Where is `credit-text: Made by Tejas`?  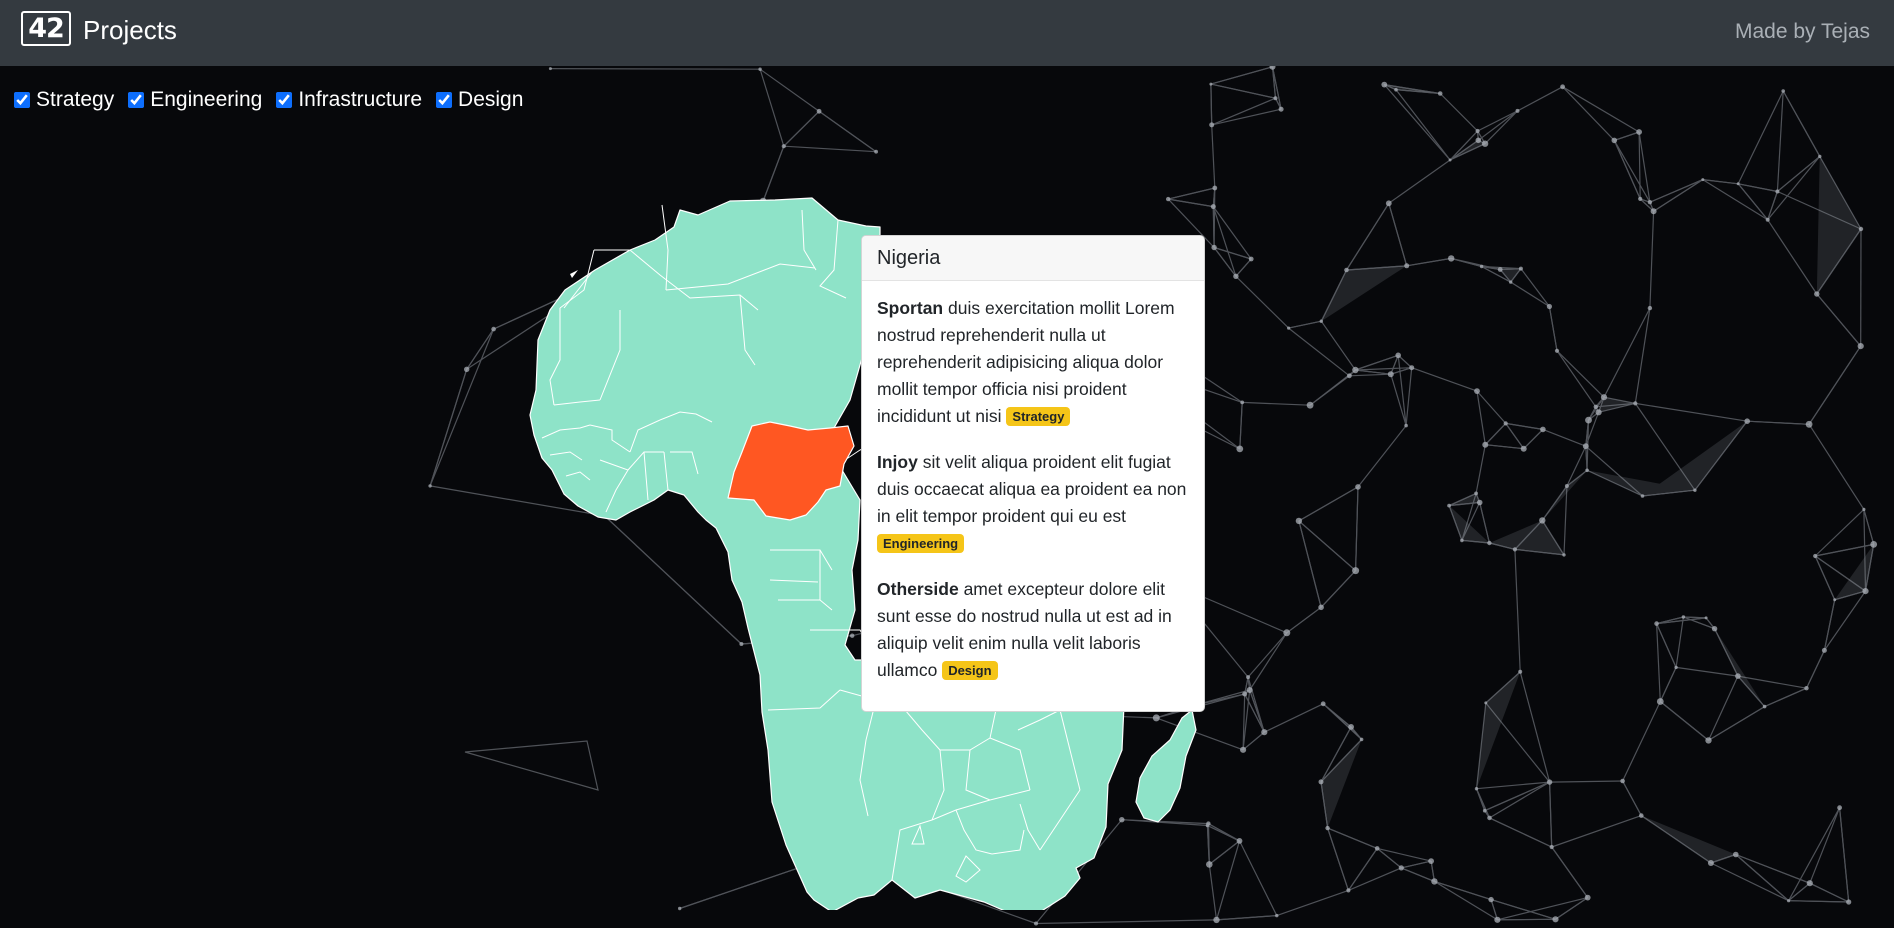
credit-text: Made by Tejas is located at coordinates (1802, 31).